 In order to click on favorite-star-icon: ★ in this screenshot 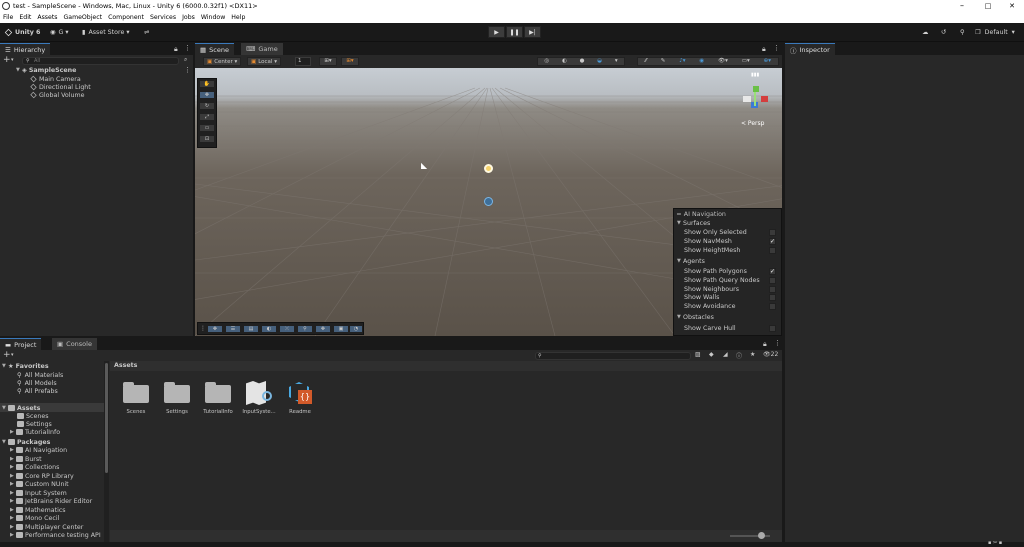, I will do `click(752, 354)`.